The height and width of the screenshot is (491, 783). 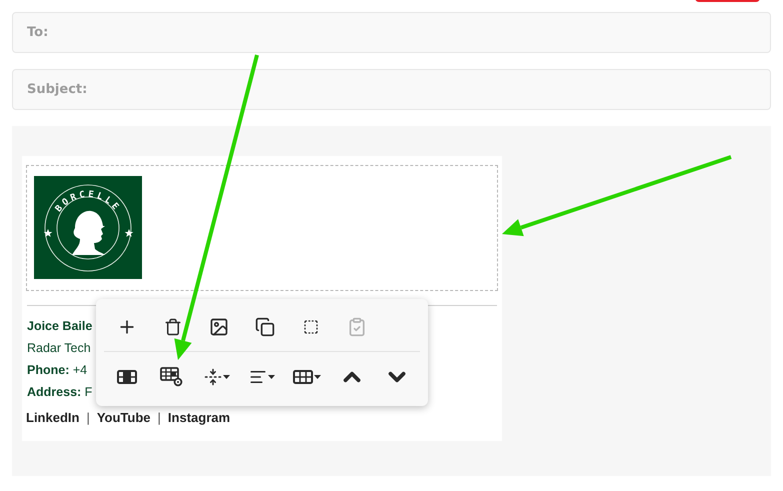 What do you see at coordinates (59, 348) in the screenshot?
I see `company-name: Radar Tech` at bounding box center [59, 348].